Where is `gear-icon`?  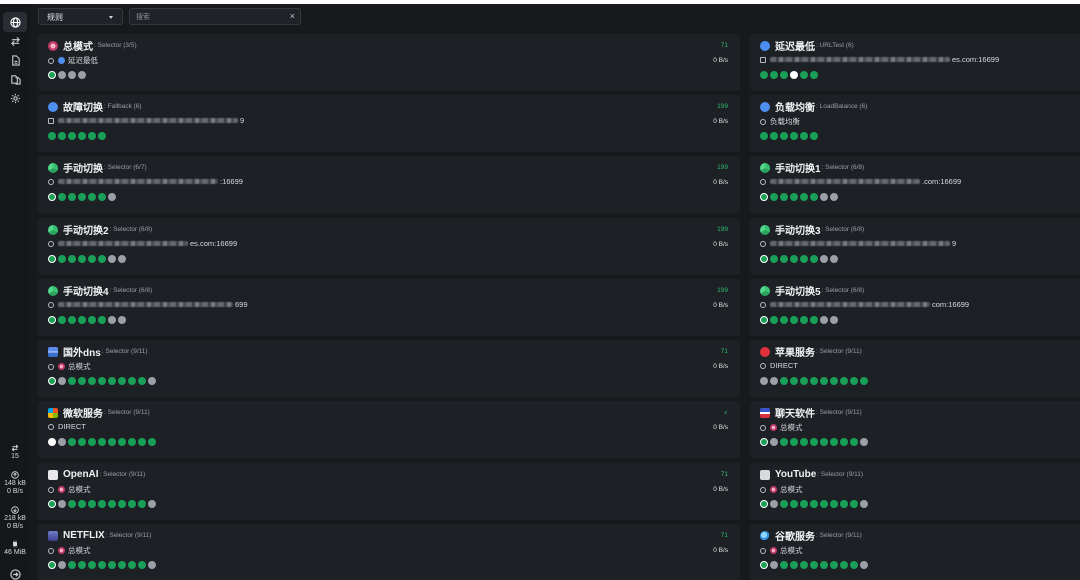 gear-icon is located at coordinates (15, 98).